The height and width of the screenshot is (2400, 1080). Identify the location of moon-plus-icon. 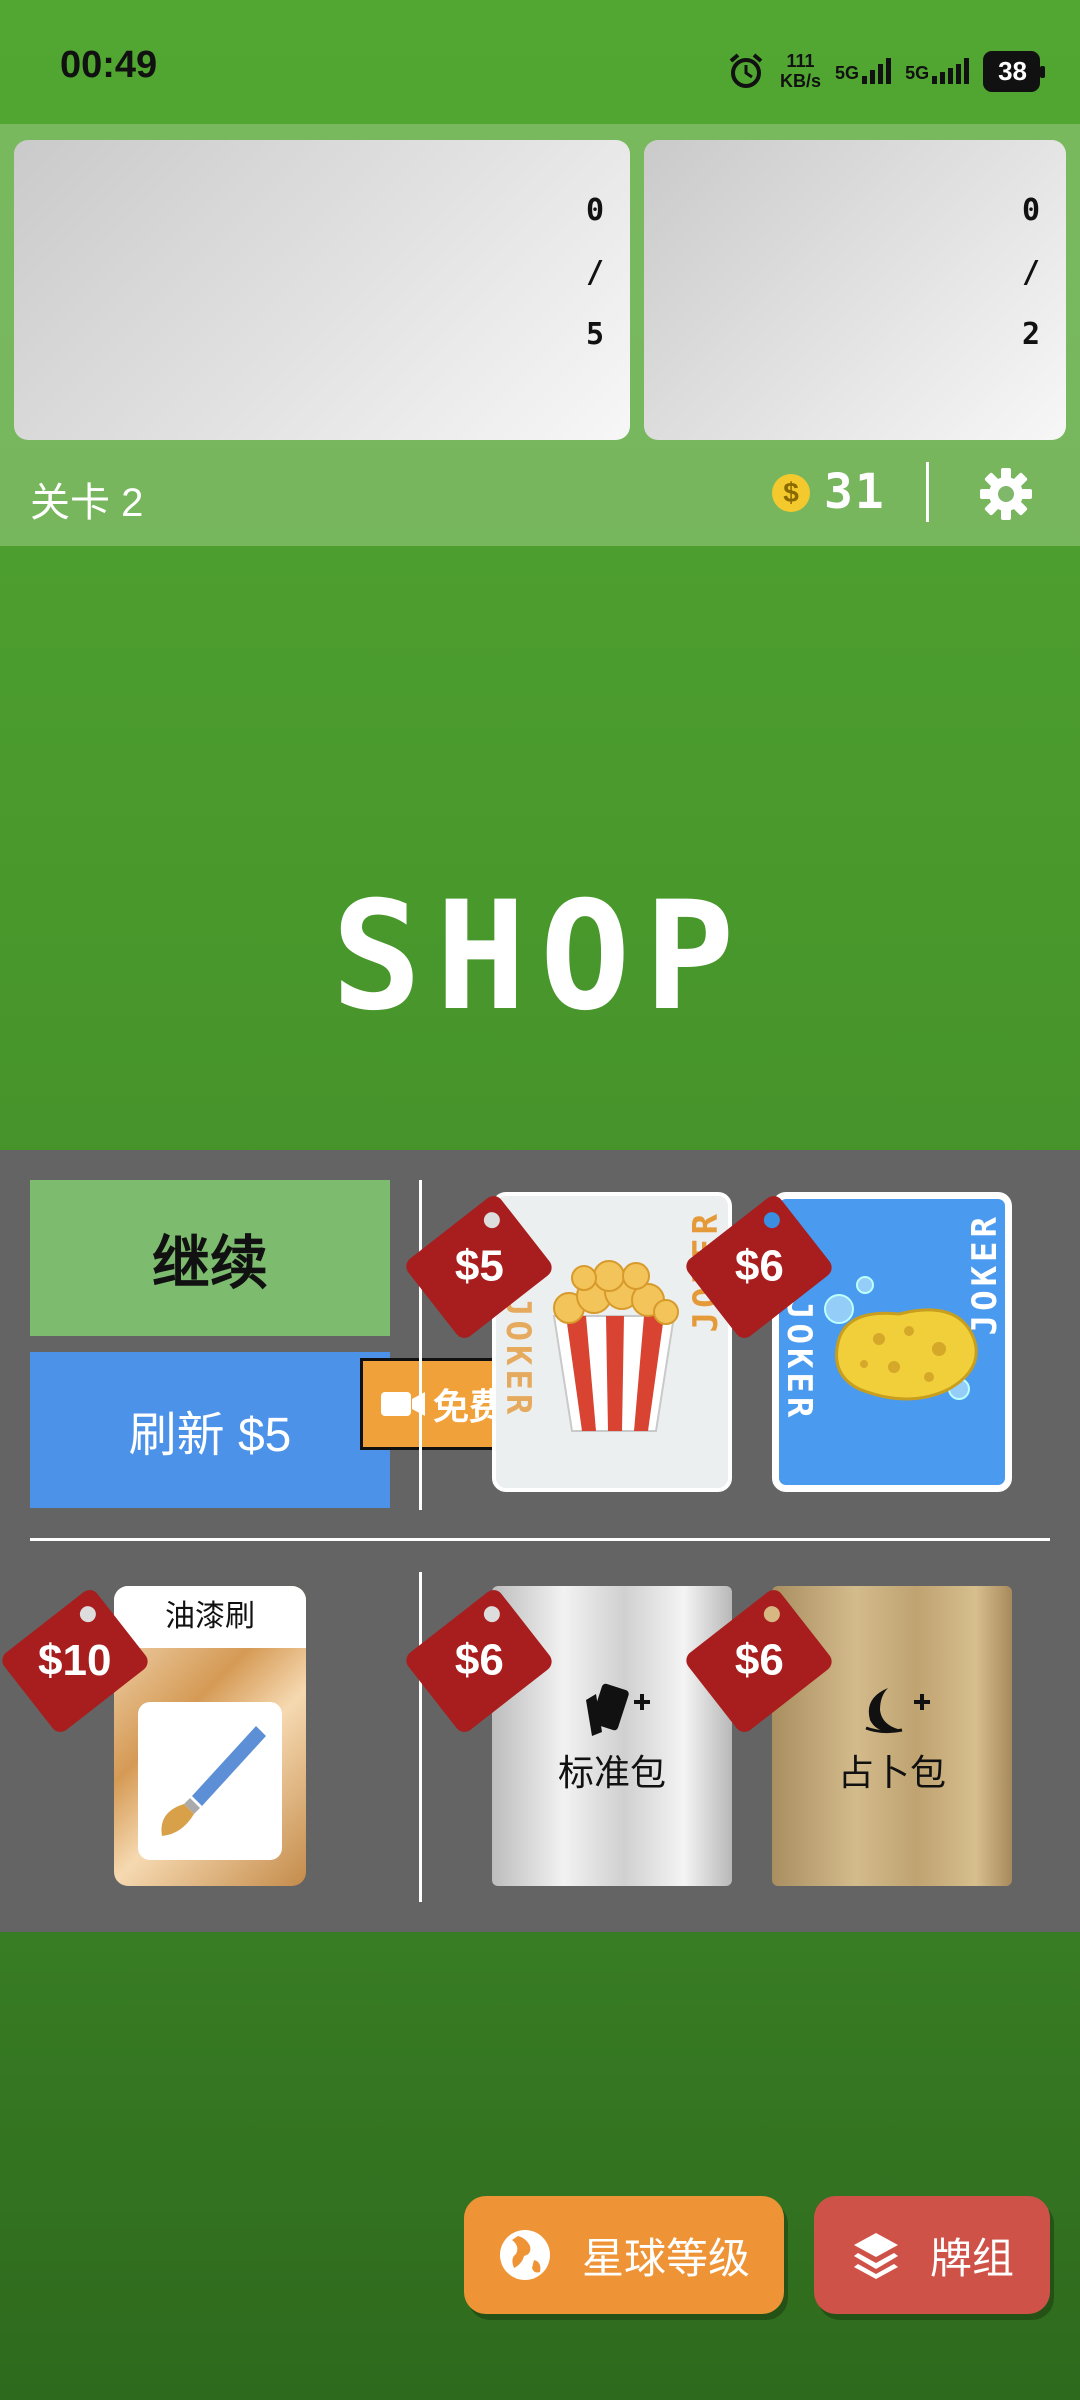
(897, 1711).